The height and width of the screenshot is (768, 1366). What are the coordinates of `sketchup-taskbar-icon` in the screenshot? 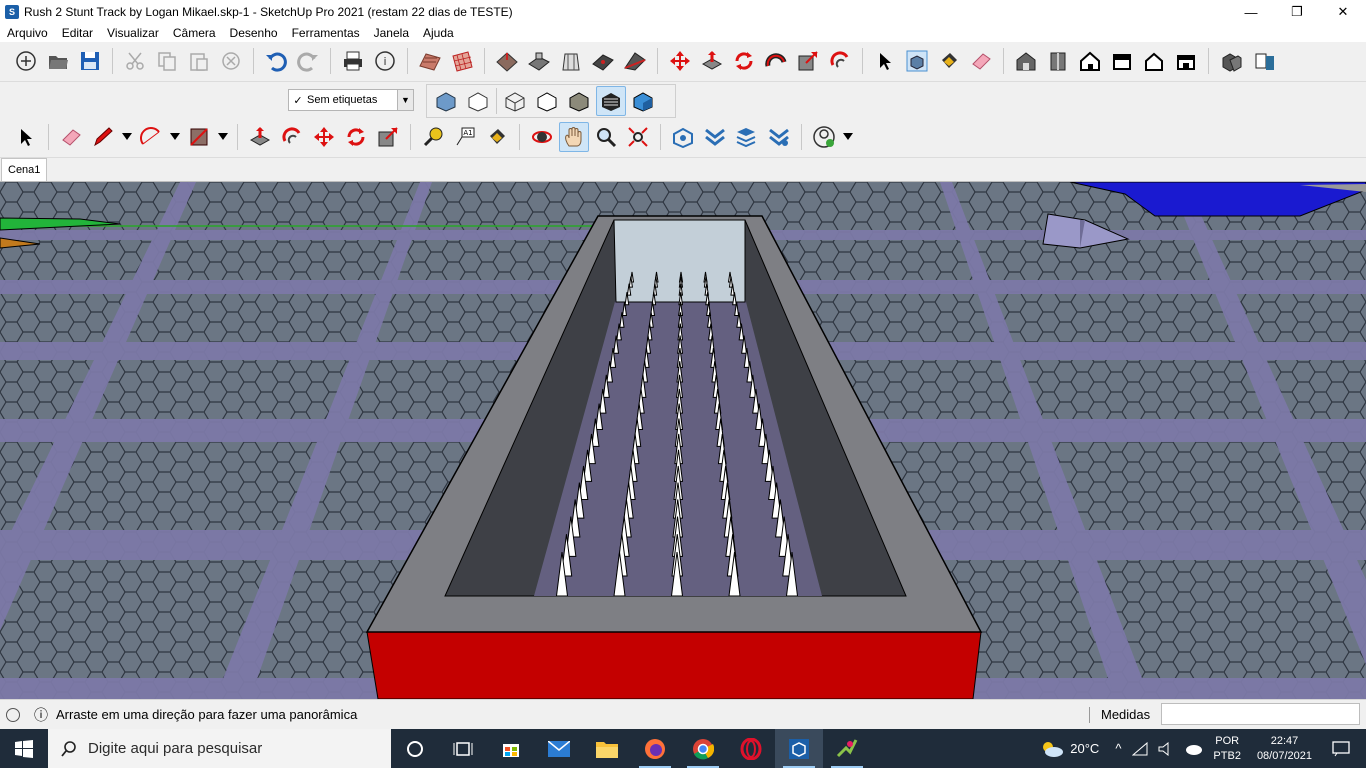 It's located at (799, 748).